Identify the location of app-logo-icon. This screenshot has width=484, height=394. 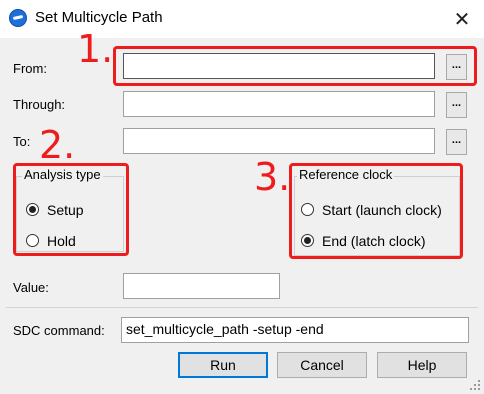
(18, 18).